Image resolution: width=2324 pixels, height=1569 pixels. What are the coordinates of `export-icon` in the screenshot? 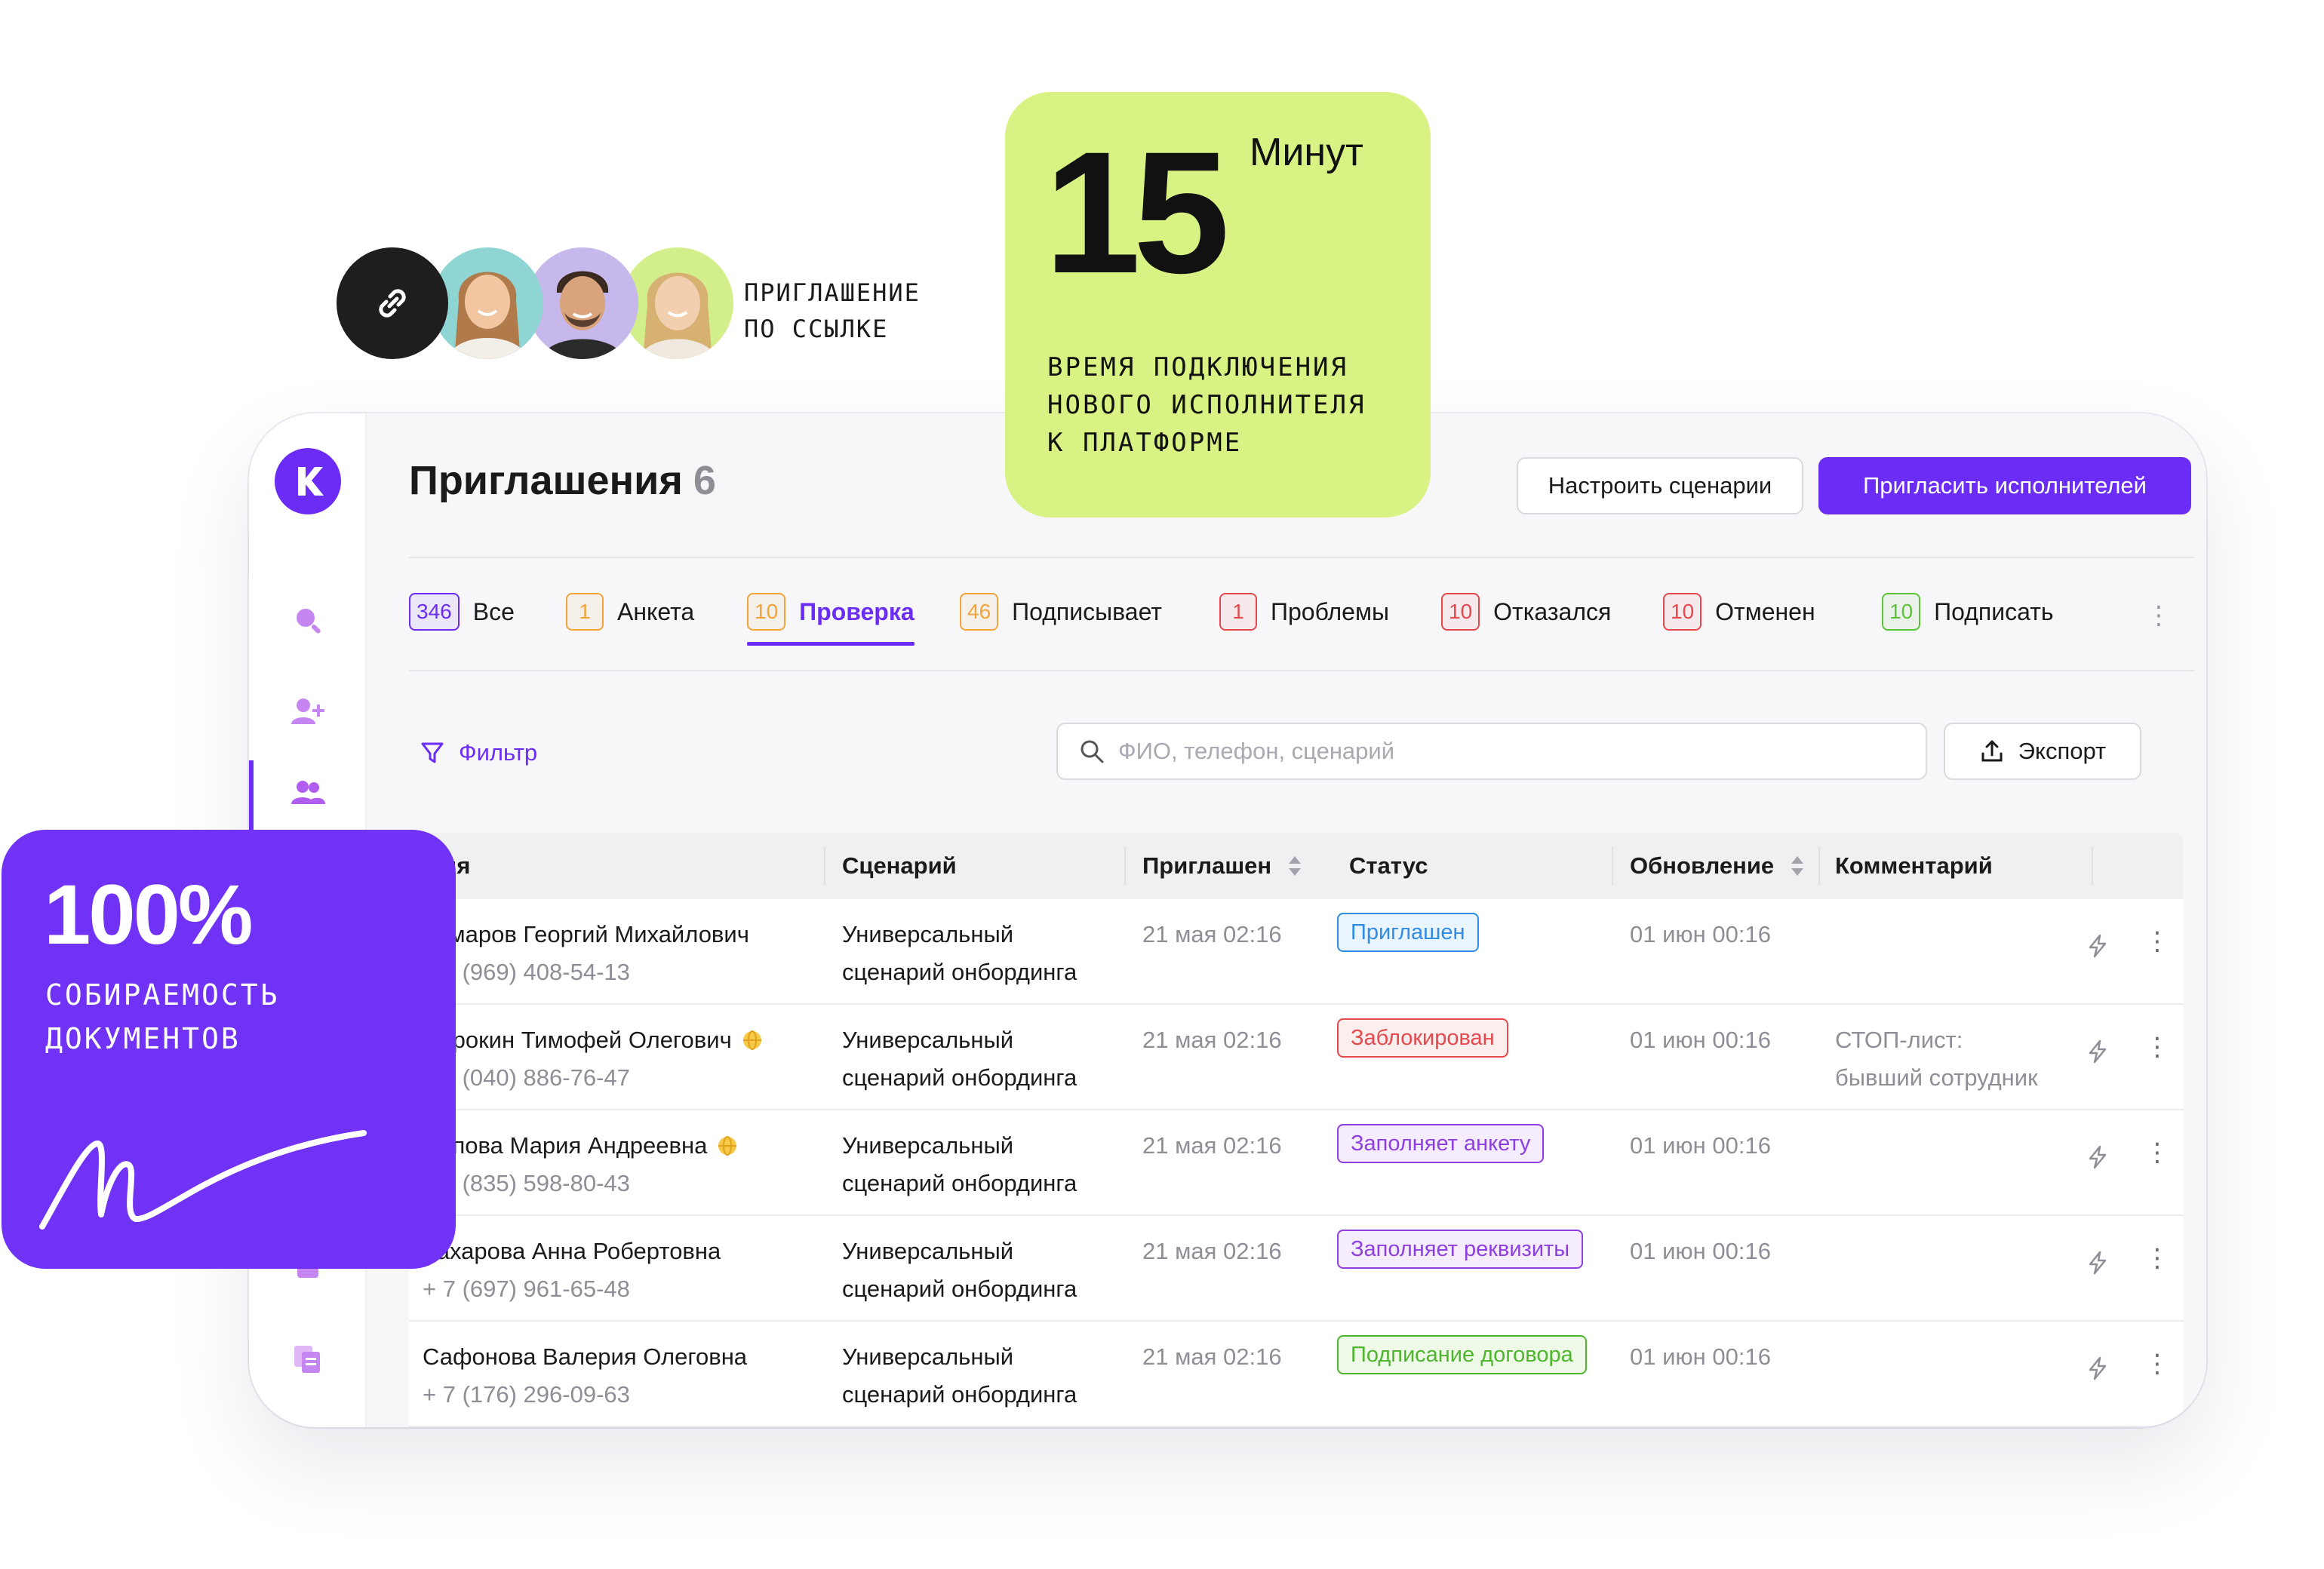 It's located at (1992, 751).